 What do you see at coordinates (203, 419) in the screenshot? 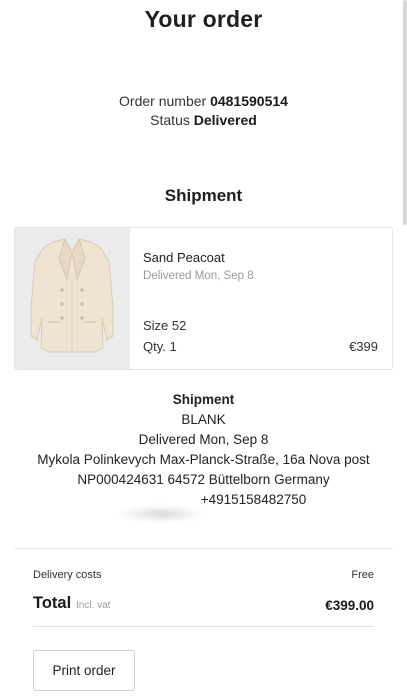
I see `shipment-carrier: BLANK` at bounding box center [203, 419].